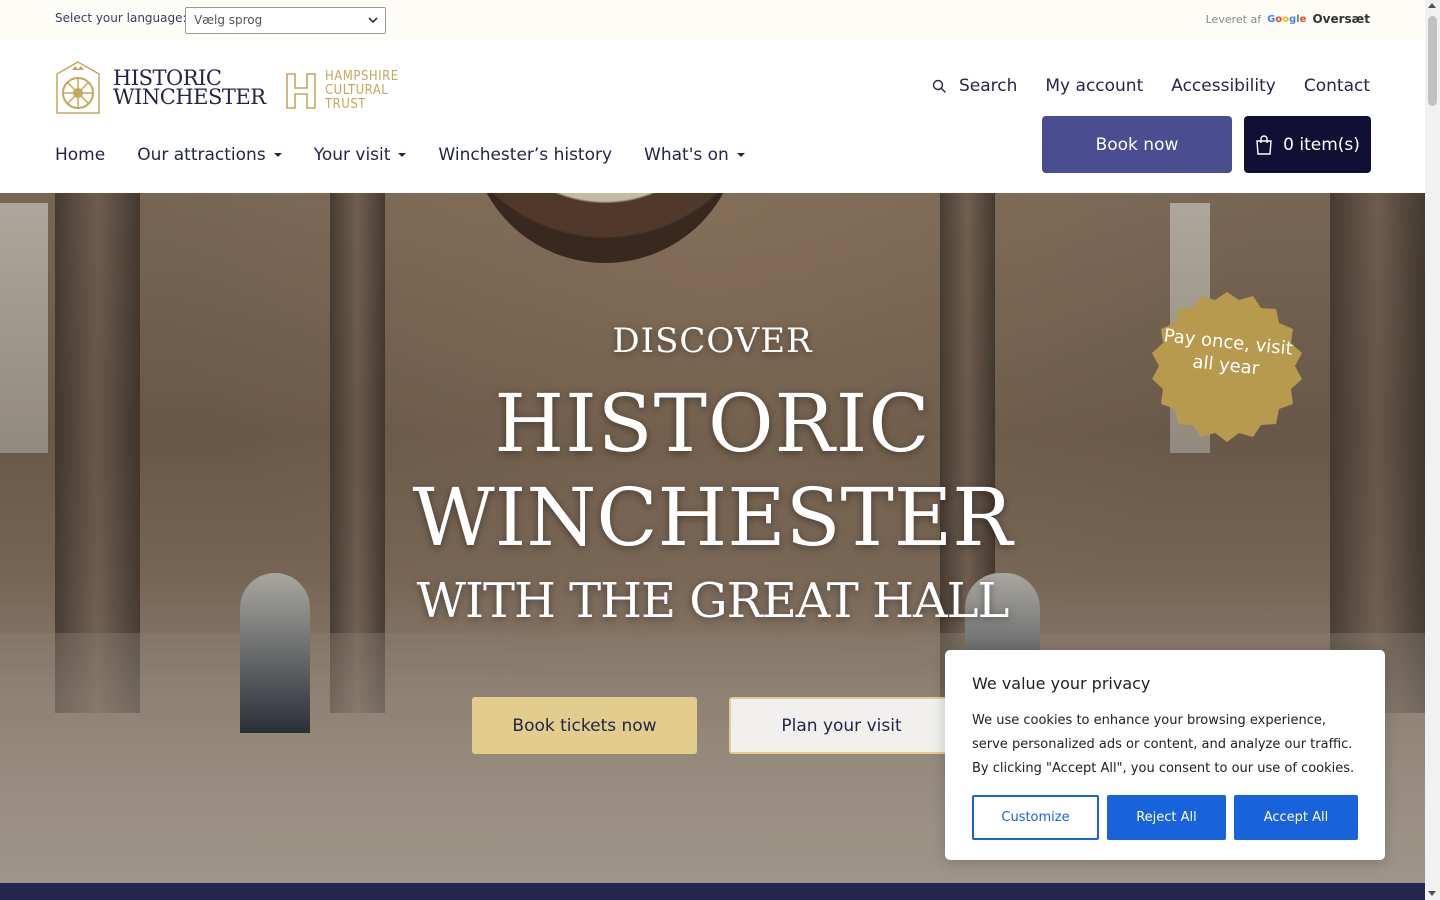 This screenshot has height=900, width=1440. What do you see at coordinates (357, 90) in the screenshot?
I see `partner-line-2: CULTURAL` at bounding box center [357, 90].